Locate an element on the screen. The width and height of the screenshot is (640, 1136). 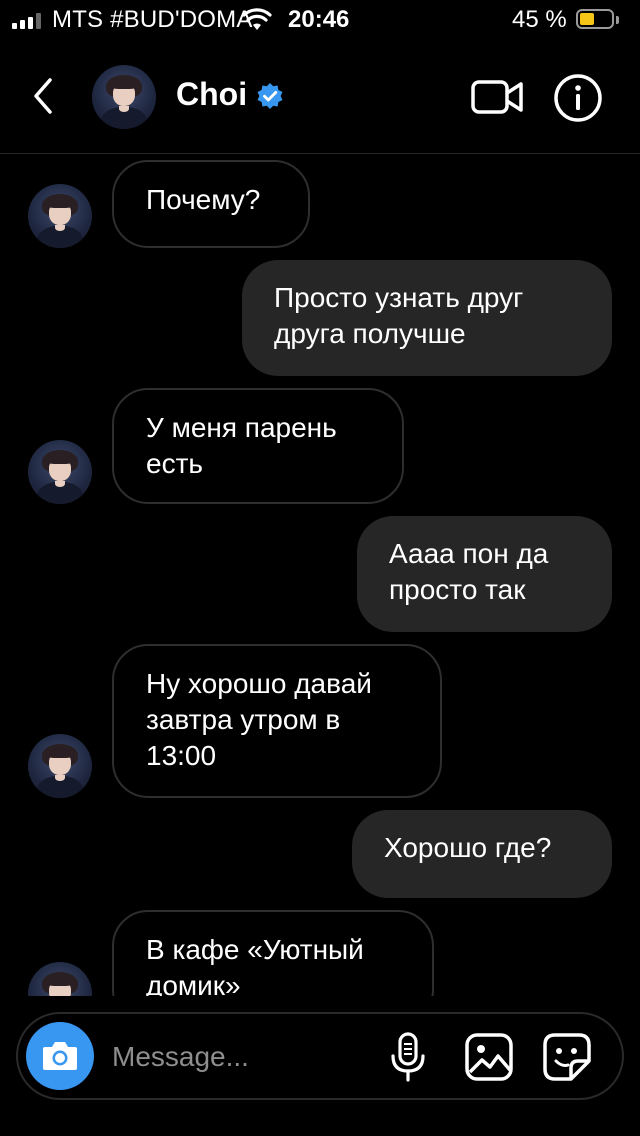
voice-message-button is located at coordinates (408, 1057).